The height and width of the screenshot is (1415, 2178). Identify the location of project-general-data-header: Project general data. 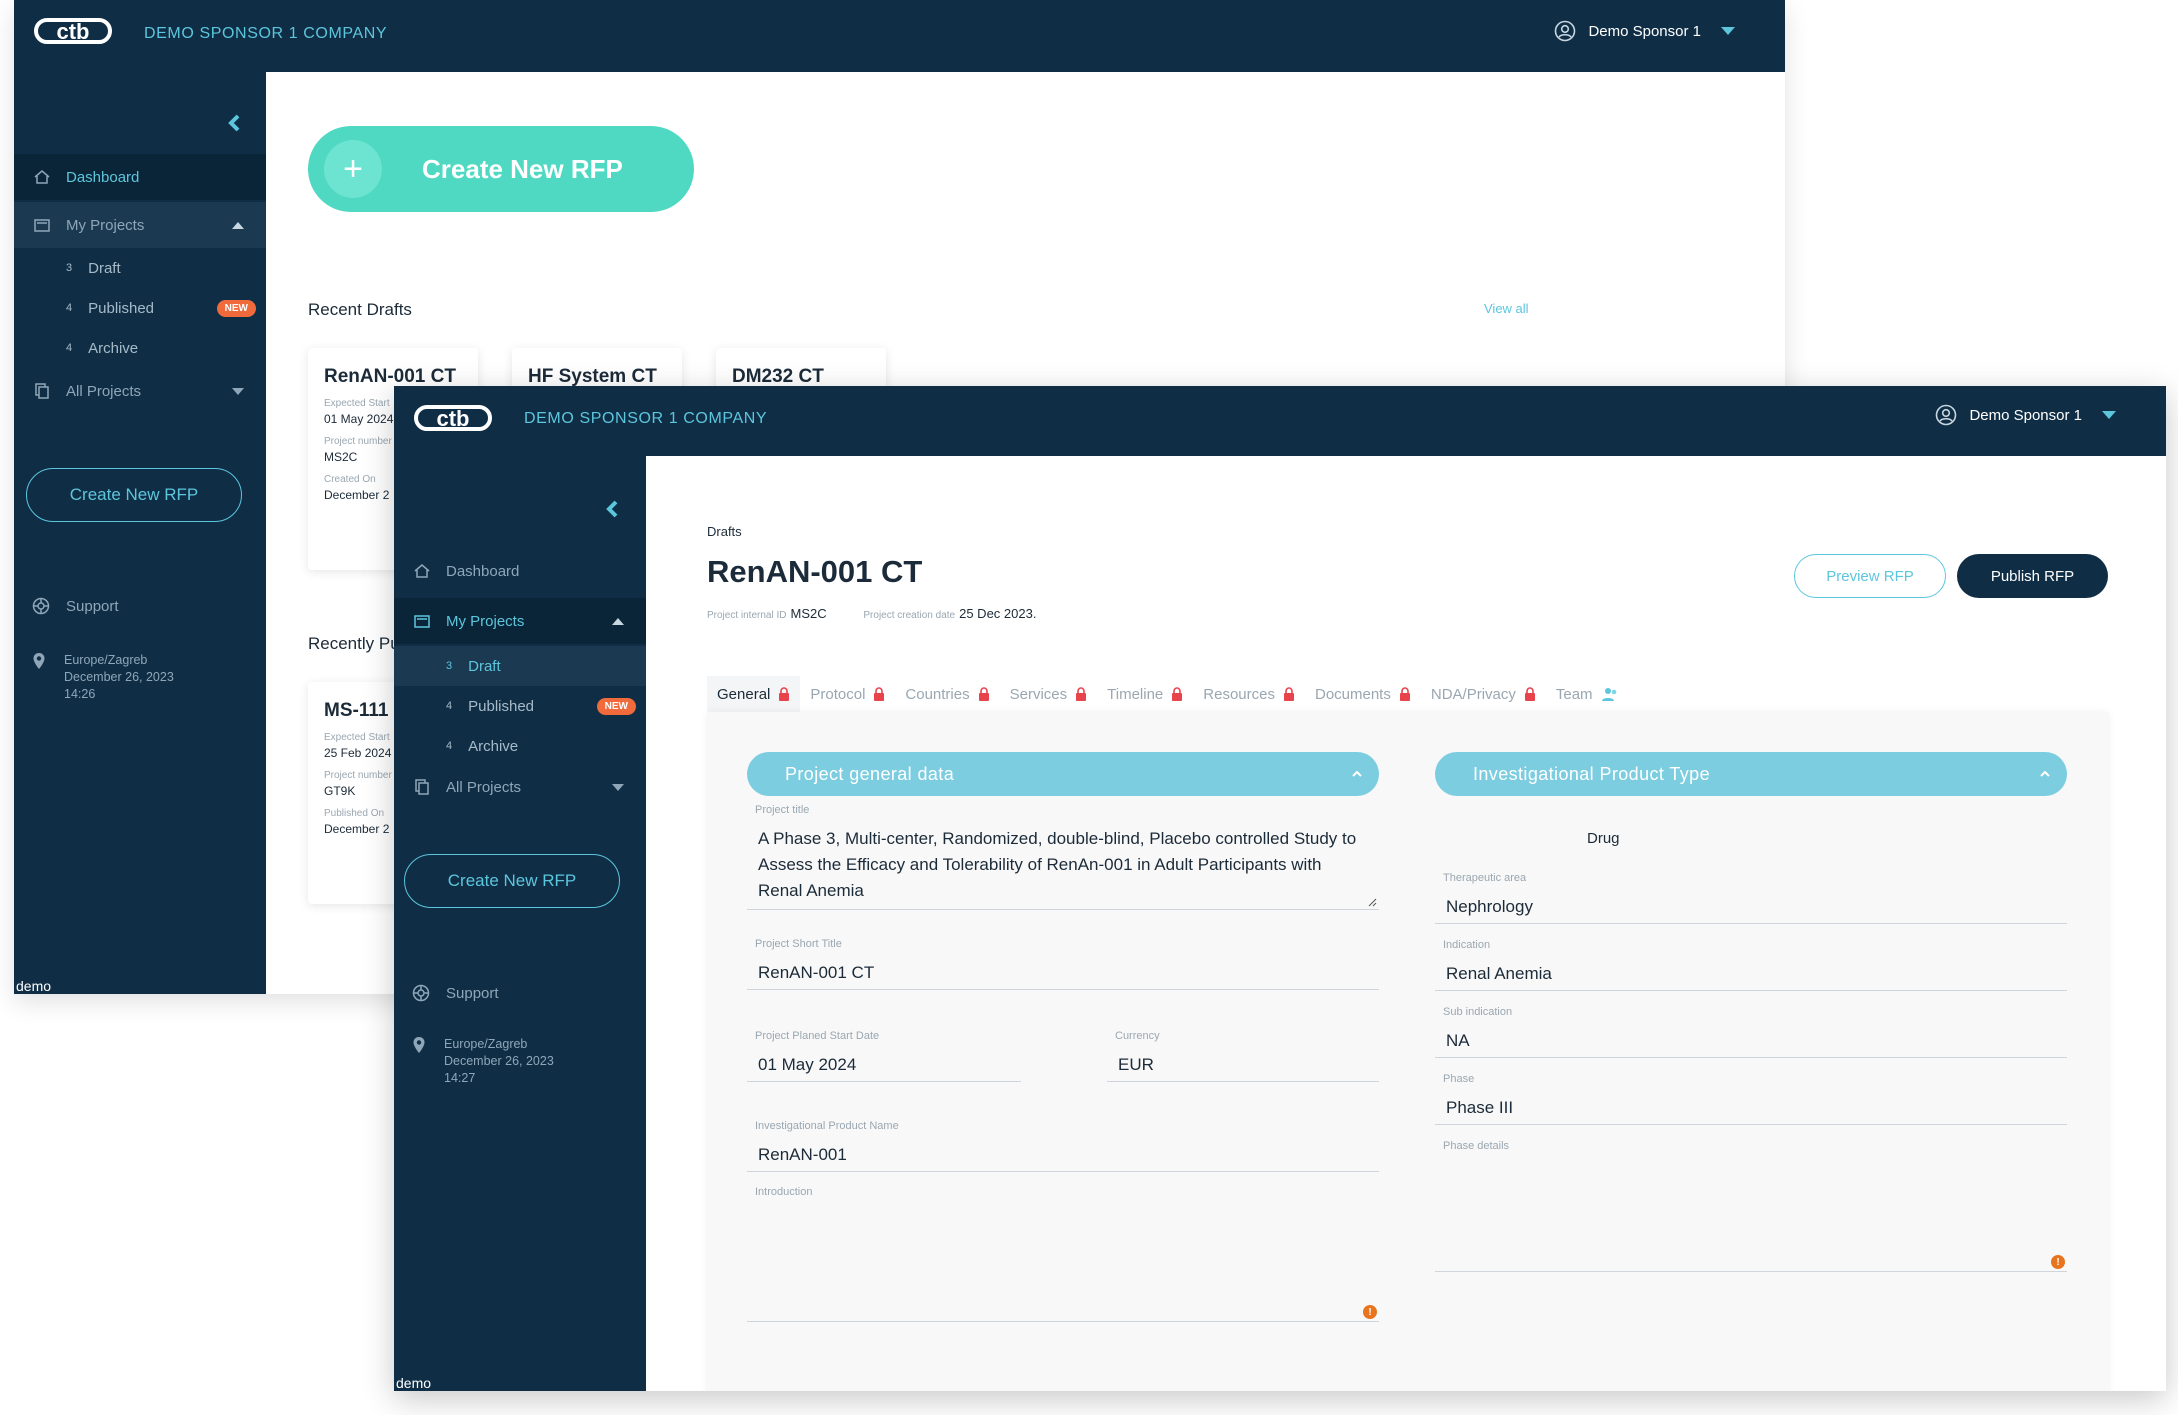
(1063, 774).